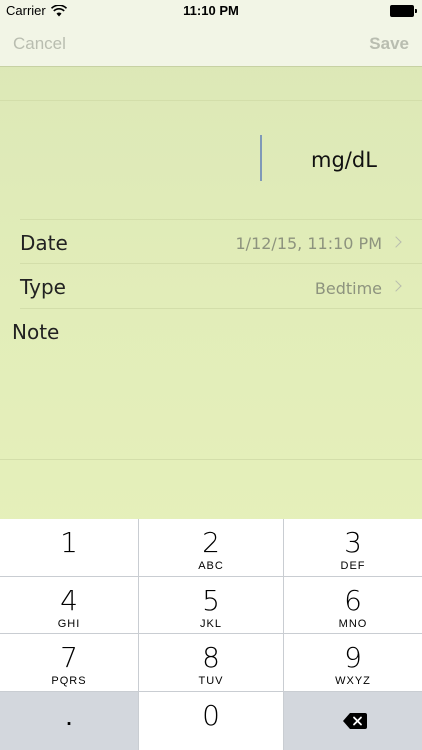 The image size is (422, 750). What do you see at coordinates (211, 44) in the screenshot?
I see `navigation-bar: Cancel Save` at bounding box center [211, 44].